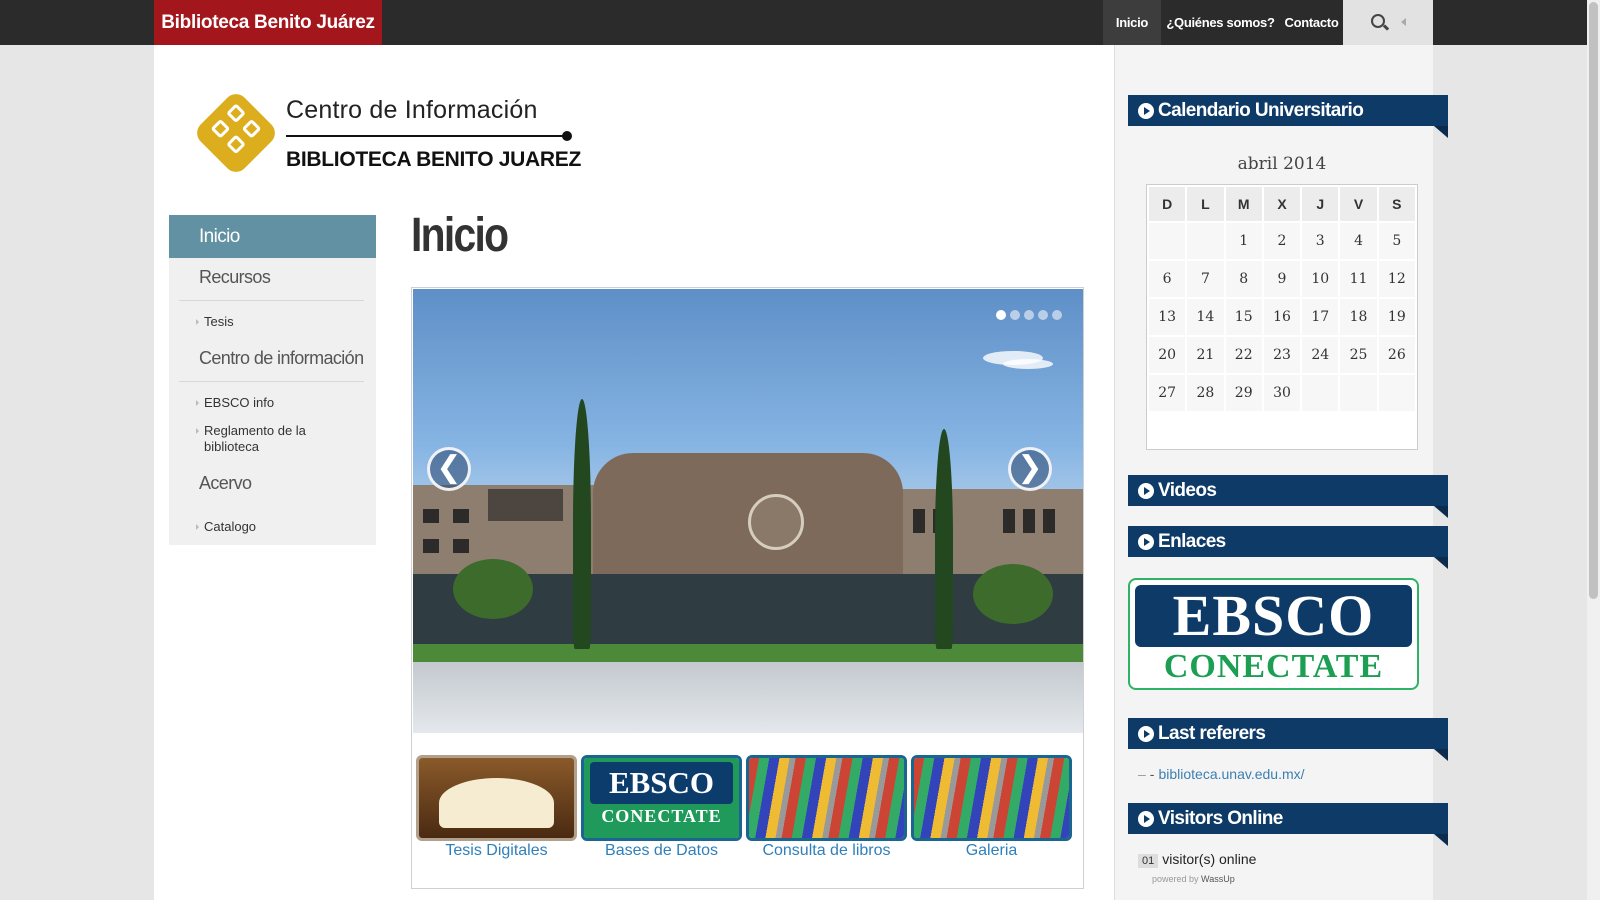 This screenshot has width=1600, height=900. What do you see at coordinates (1192, 541) in the screenshot?
I see `widget-title: Enlaces` at bounding box center [1192, 541].